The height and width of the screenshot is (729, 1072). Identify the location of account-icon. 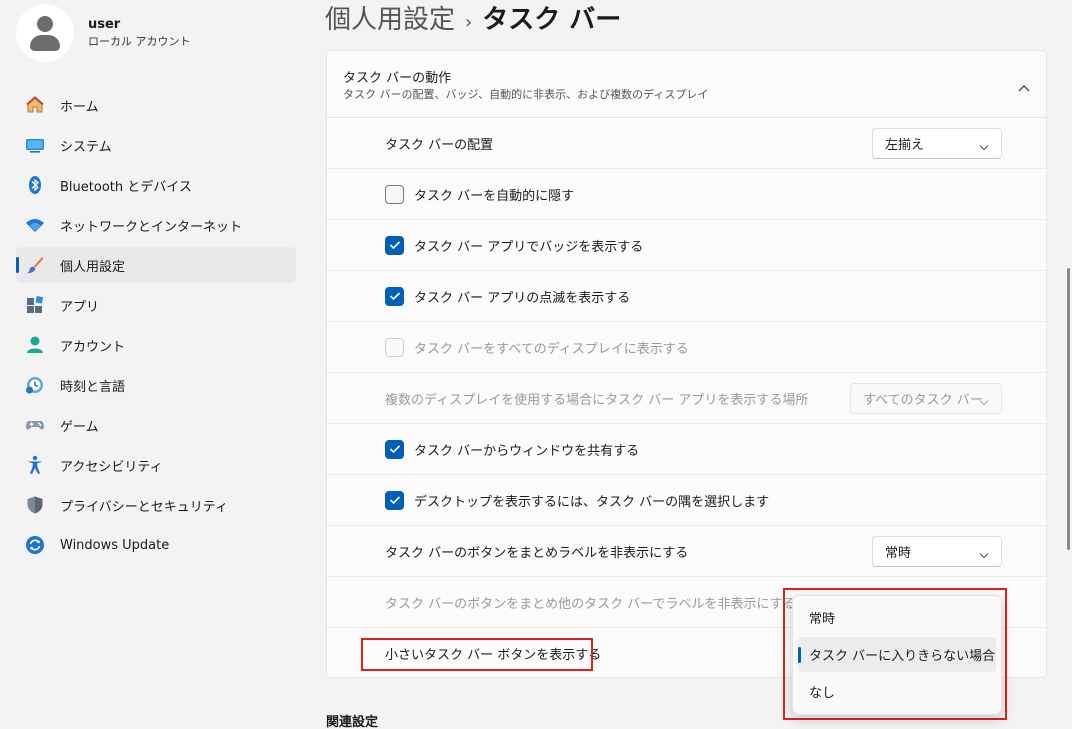
(35, 345).